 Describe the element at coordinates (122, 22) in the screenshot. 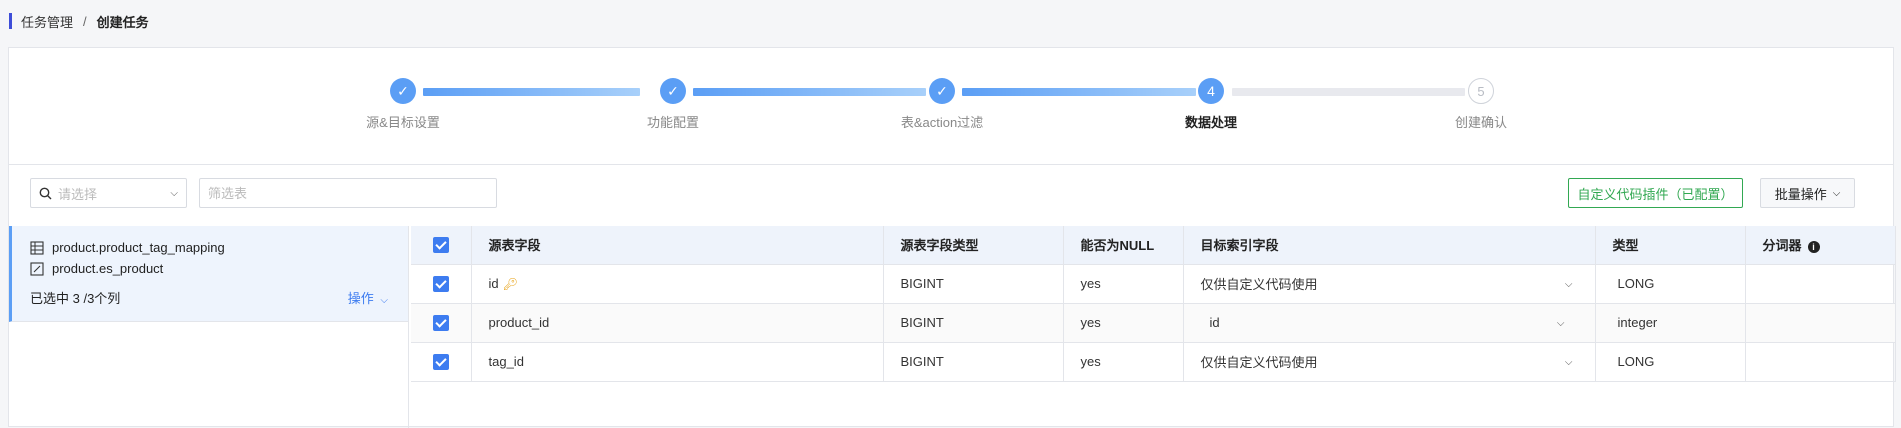

I see `breadcrumb-current: 创建任务` at that location.